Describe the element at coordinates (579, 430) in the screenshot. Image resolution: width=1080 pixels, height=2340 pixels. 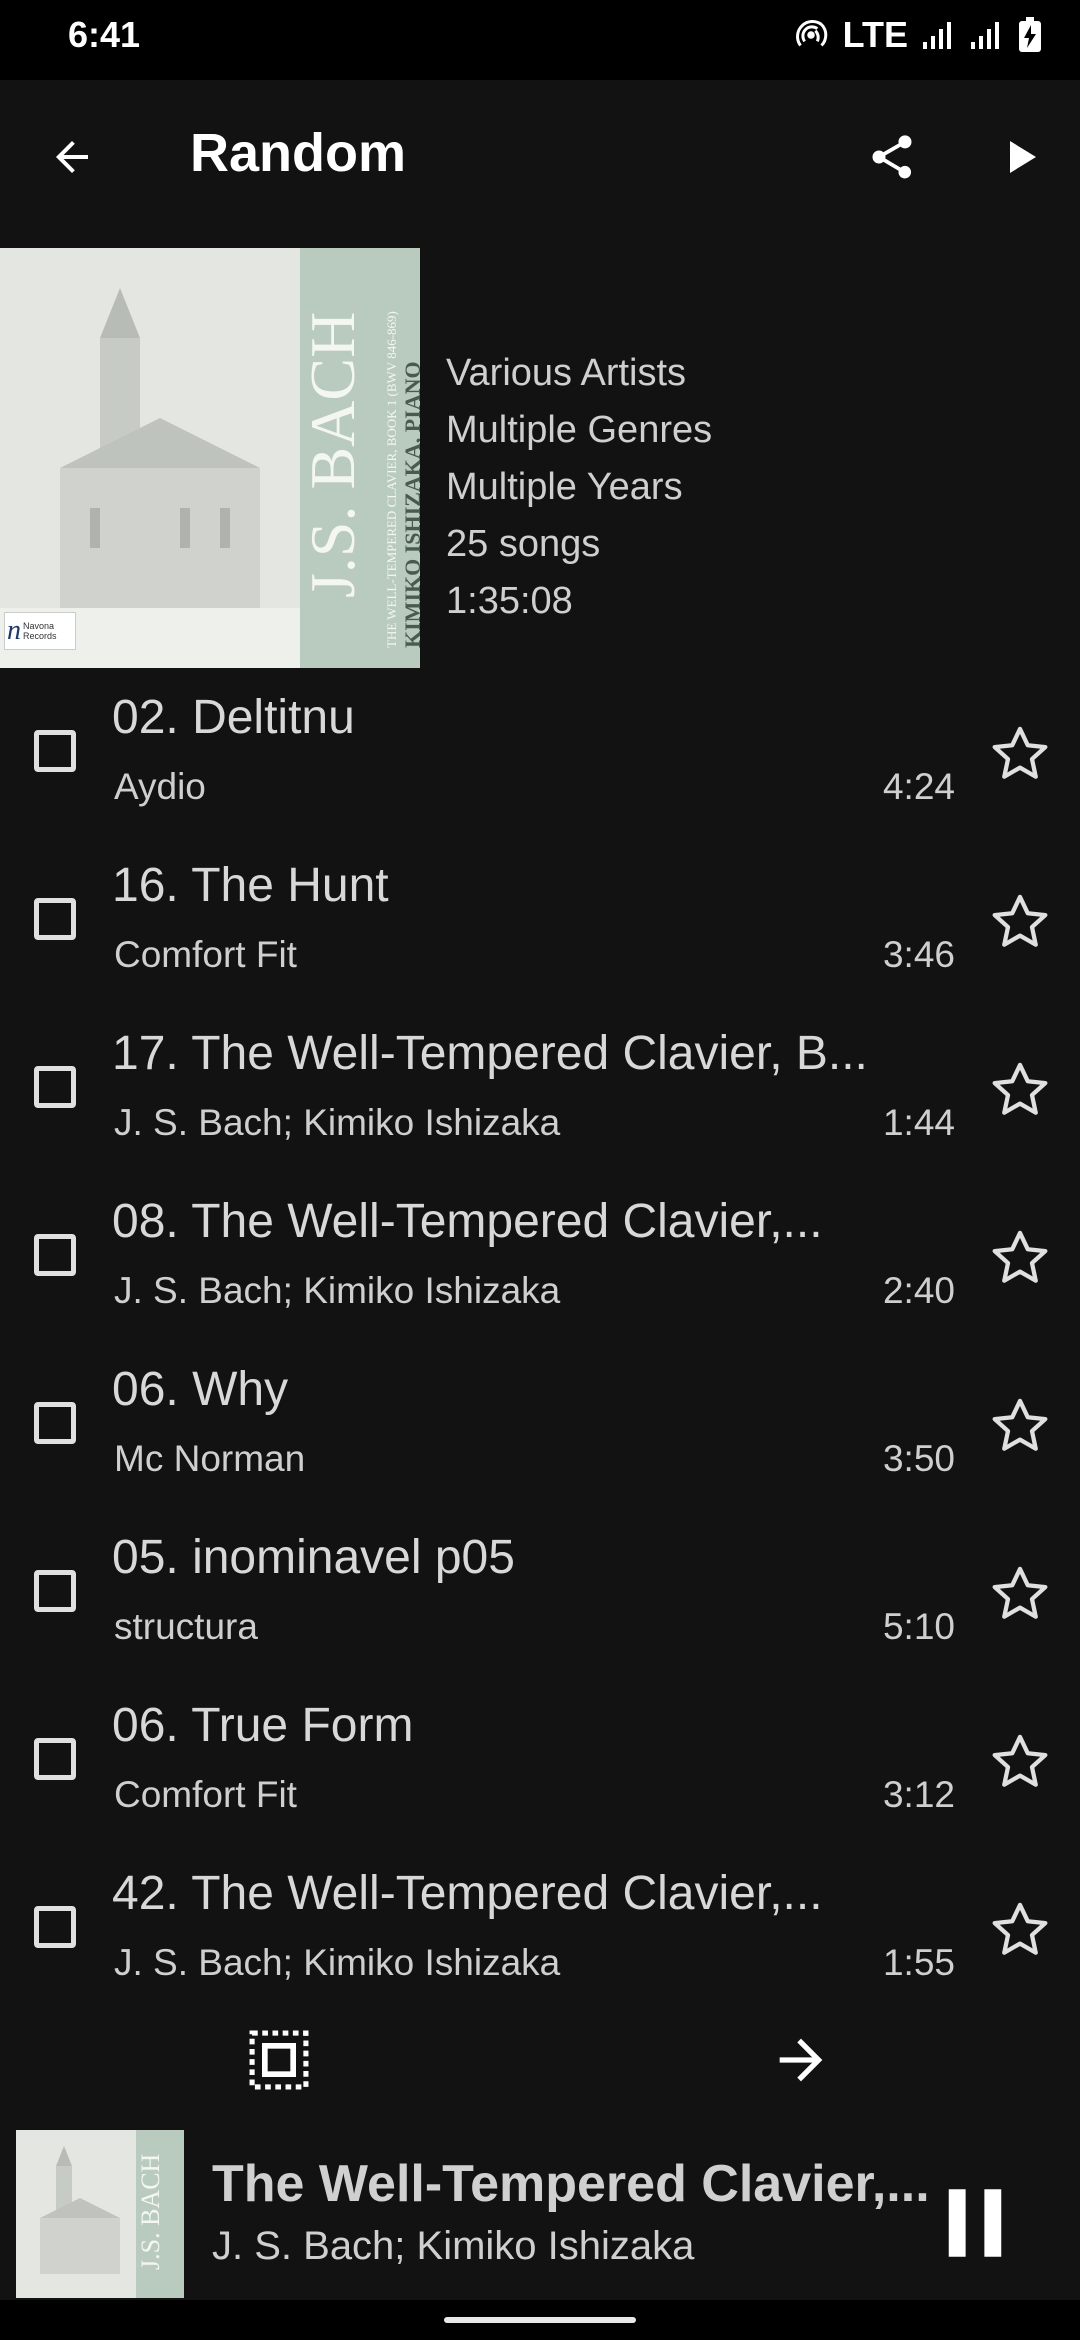
I see `info-genres: Multiple Genres` at that location.